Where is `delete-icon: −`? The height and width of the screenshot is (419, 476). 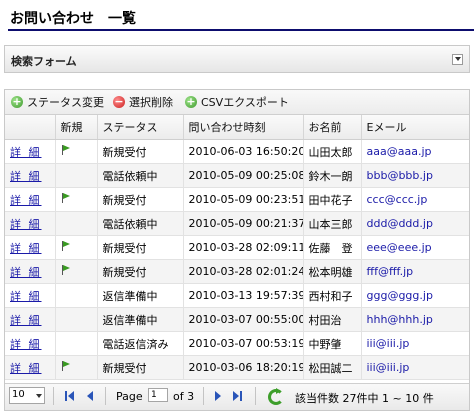
delete-icon: − is located at coordinates (119, 101).